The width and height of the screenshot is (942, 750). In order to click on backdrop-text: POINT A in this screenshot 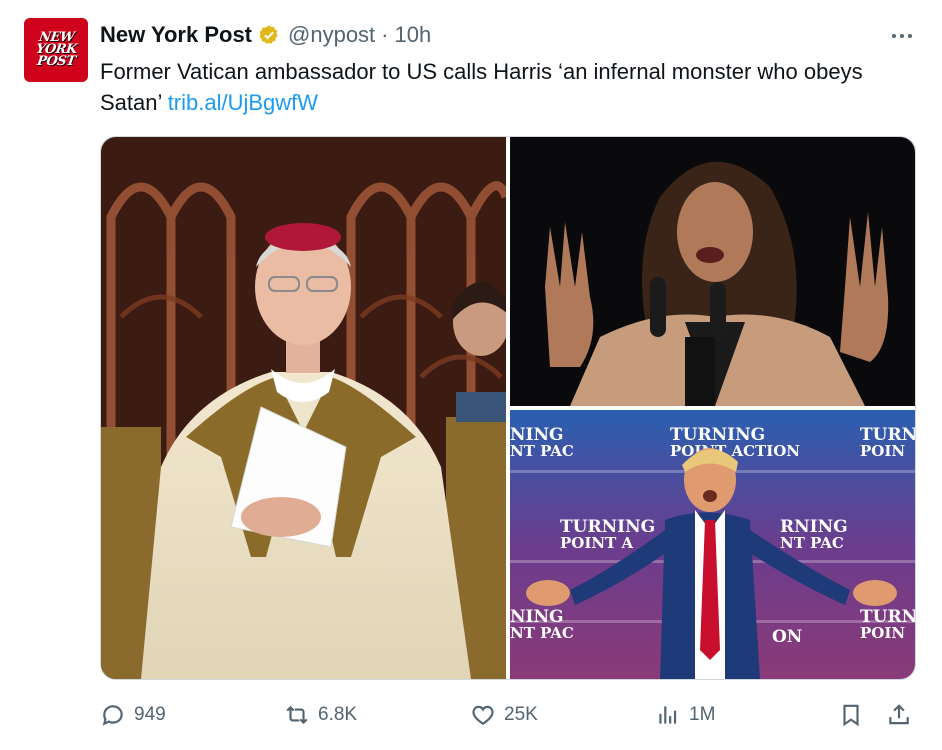, I will do `click(596, 543)`.